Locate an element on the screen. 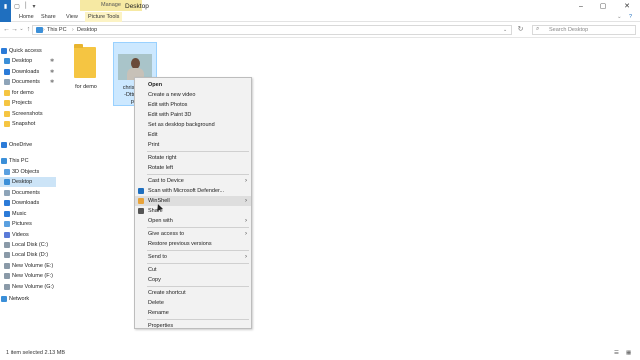  tab-picture-tools: Picture Tools is located at coordinates (104, 17).